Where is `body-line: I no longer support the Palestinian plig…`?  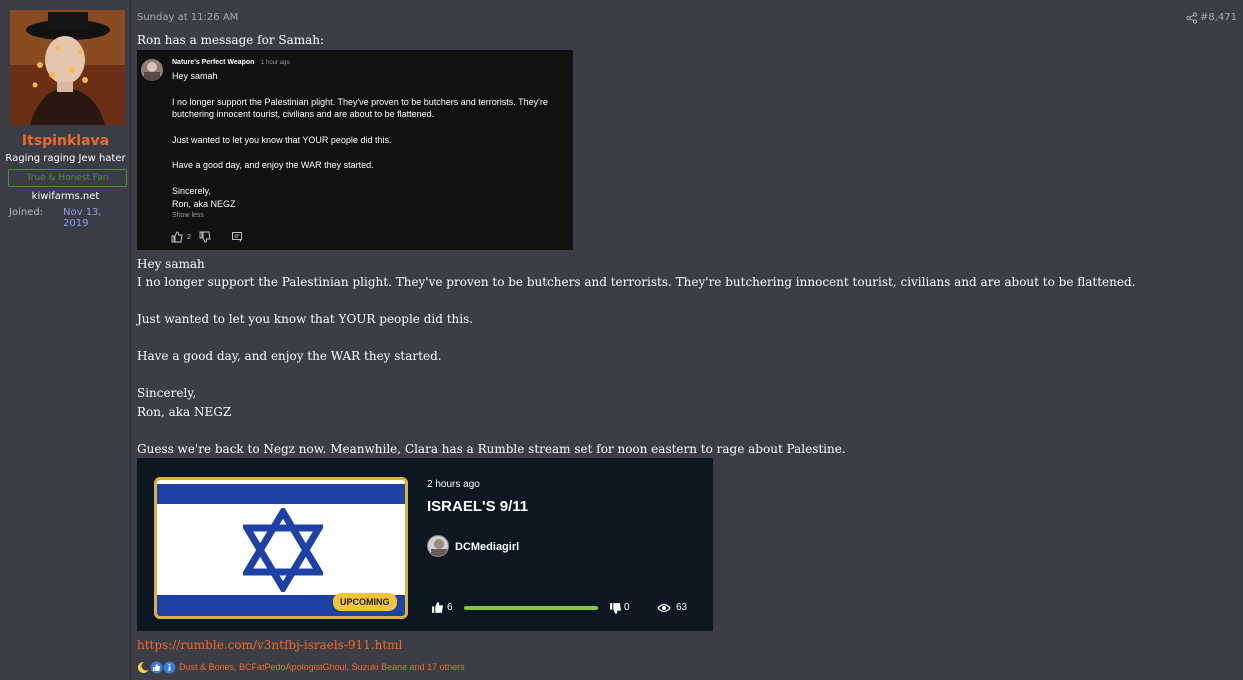 body-line: I no longer support the Palestinian plig… is located at coordinates (636, 282).